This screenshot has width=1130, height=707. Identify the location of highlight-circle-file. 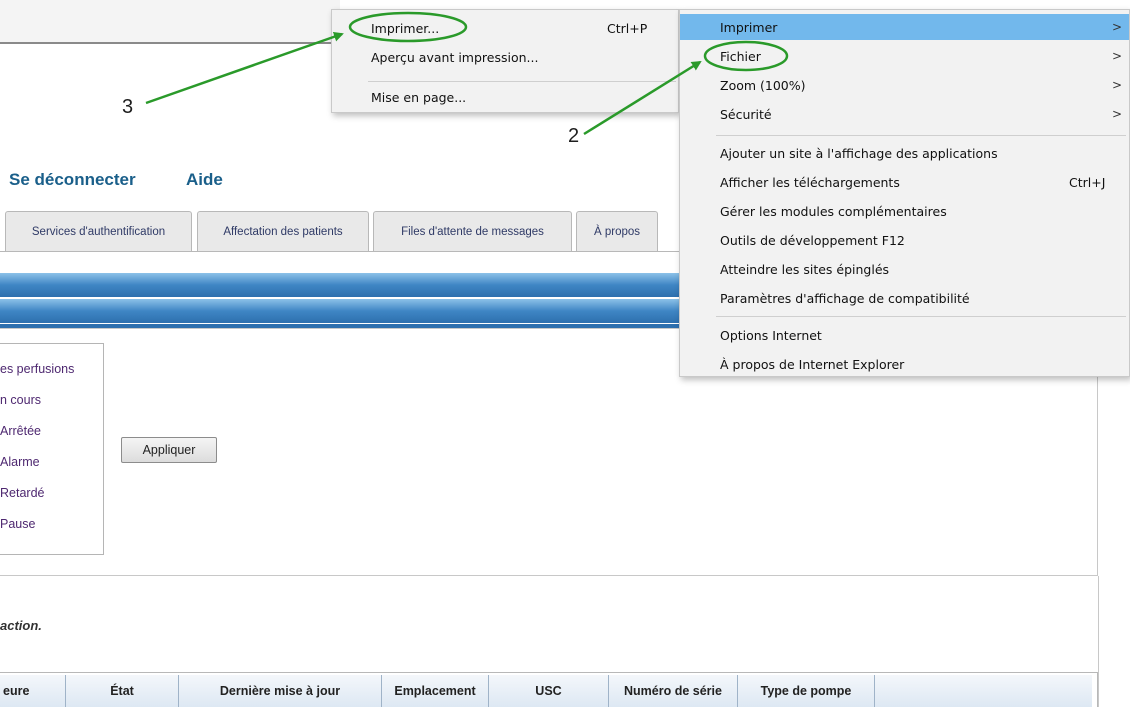
(746, 56).